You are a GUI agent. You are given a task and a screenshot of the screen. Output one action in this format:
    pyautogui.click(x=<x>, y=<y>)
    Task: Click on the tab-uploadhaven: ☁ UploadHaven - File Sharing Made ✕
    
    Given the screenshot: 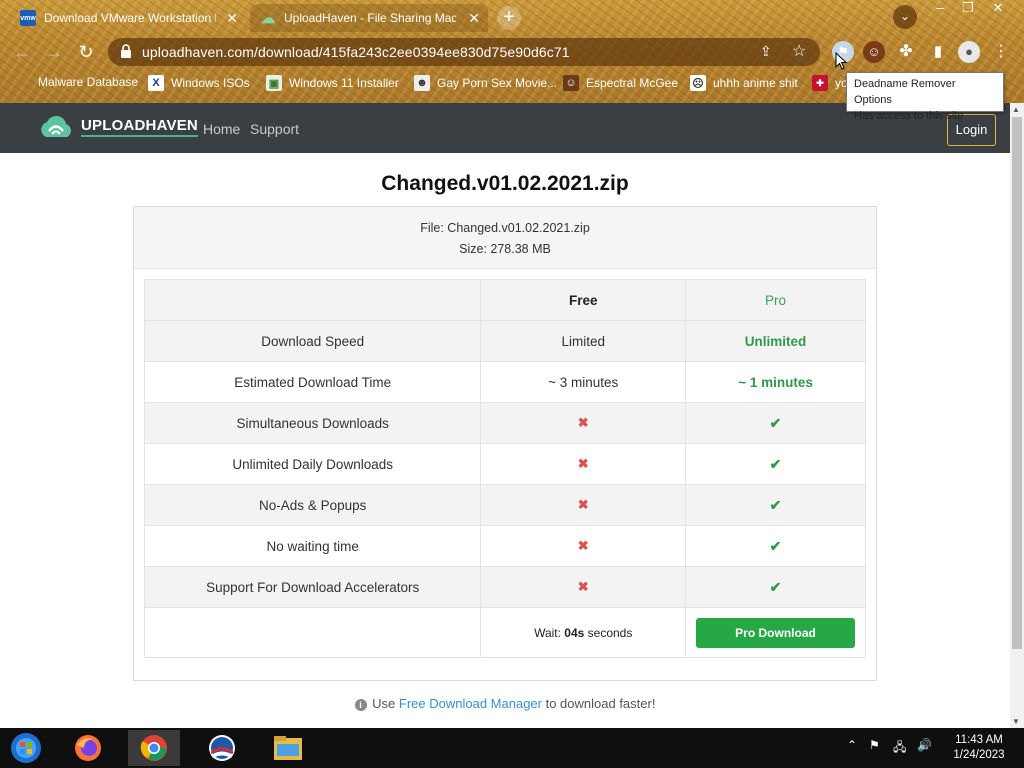 What is the action you would take?
    pyautogui.click(x=369, y=18)
    